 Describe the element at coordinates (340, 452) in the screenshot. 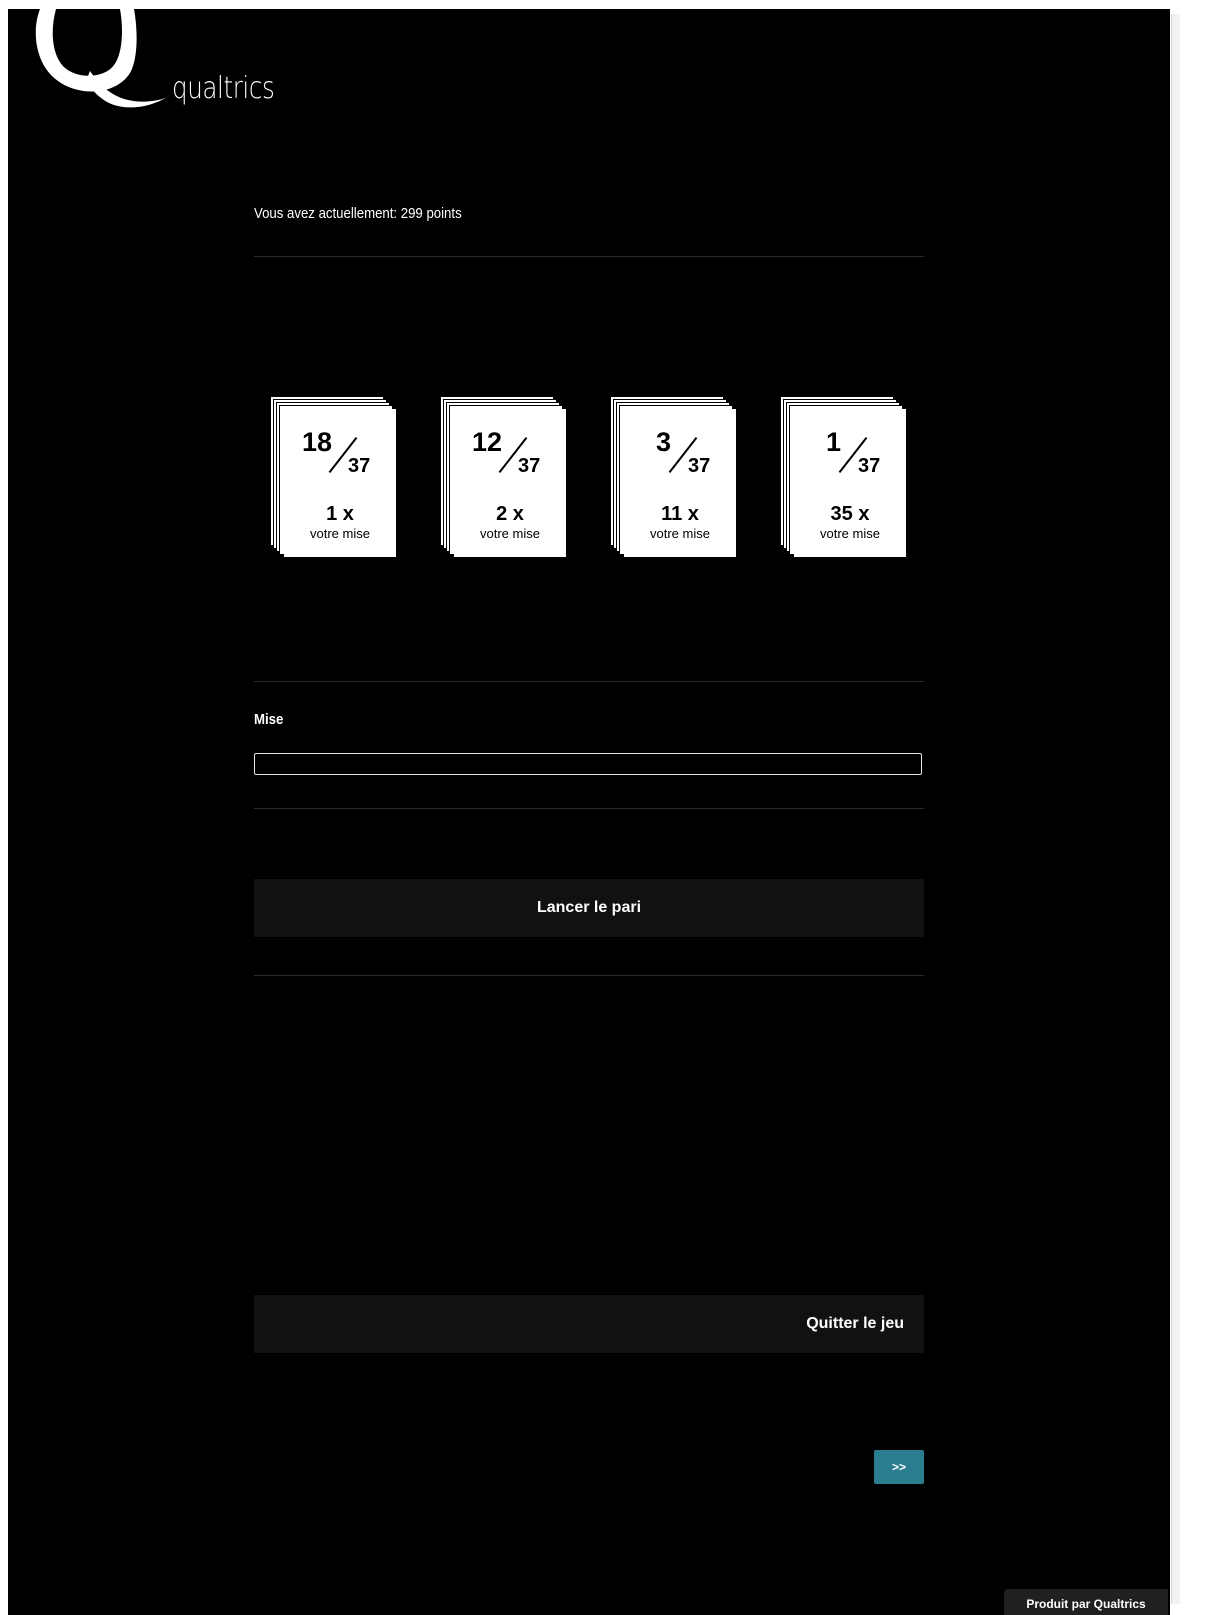

I see `probability-fraction: 18 37` at that location.